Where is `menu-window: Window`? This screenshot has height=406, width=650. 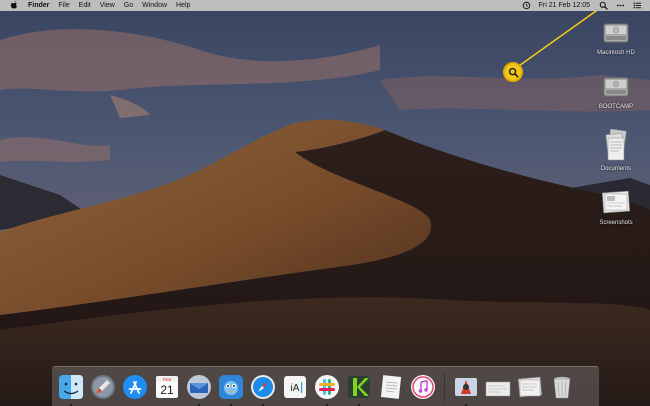 menu-window: Window is located at coordinates (154, 5).